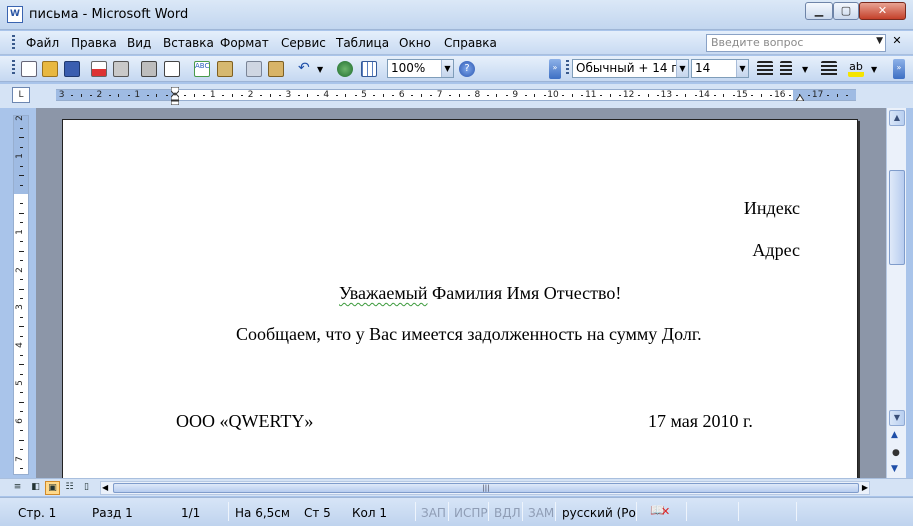 This screenshot has width=913, height=526. I want to click on previous-page-icon: ▲, so click(894, 435).